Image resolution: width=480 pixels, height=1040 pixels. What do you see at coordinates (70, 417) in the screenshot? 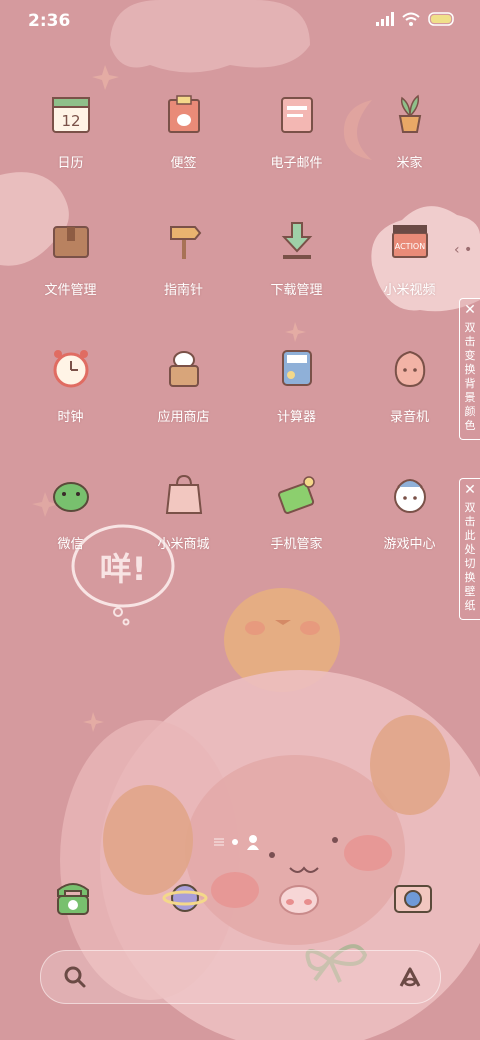
I see `app-label: 时钟` at bounding box center [70, 417].